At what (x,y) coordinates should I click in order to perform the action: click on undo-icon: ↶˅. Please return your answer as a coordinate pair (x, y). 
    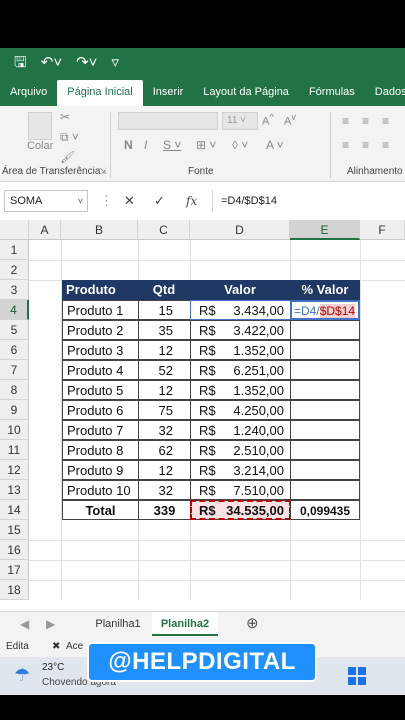
    Looking at the image, I should click on (51, 63).